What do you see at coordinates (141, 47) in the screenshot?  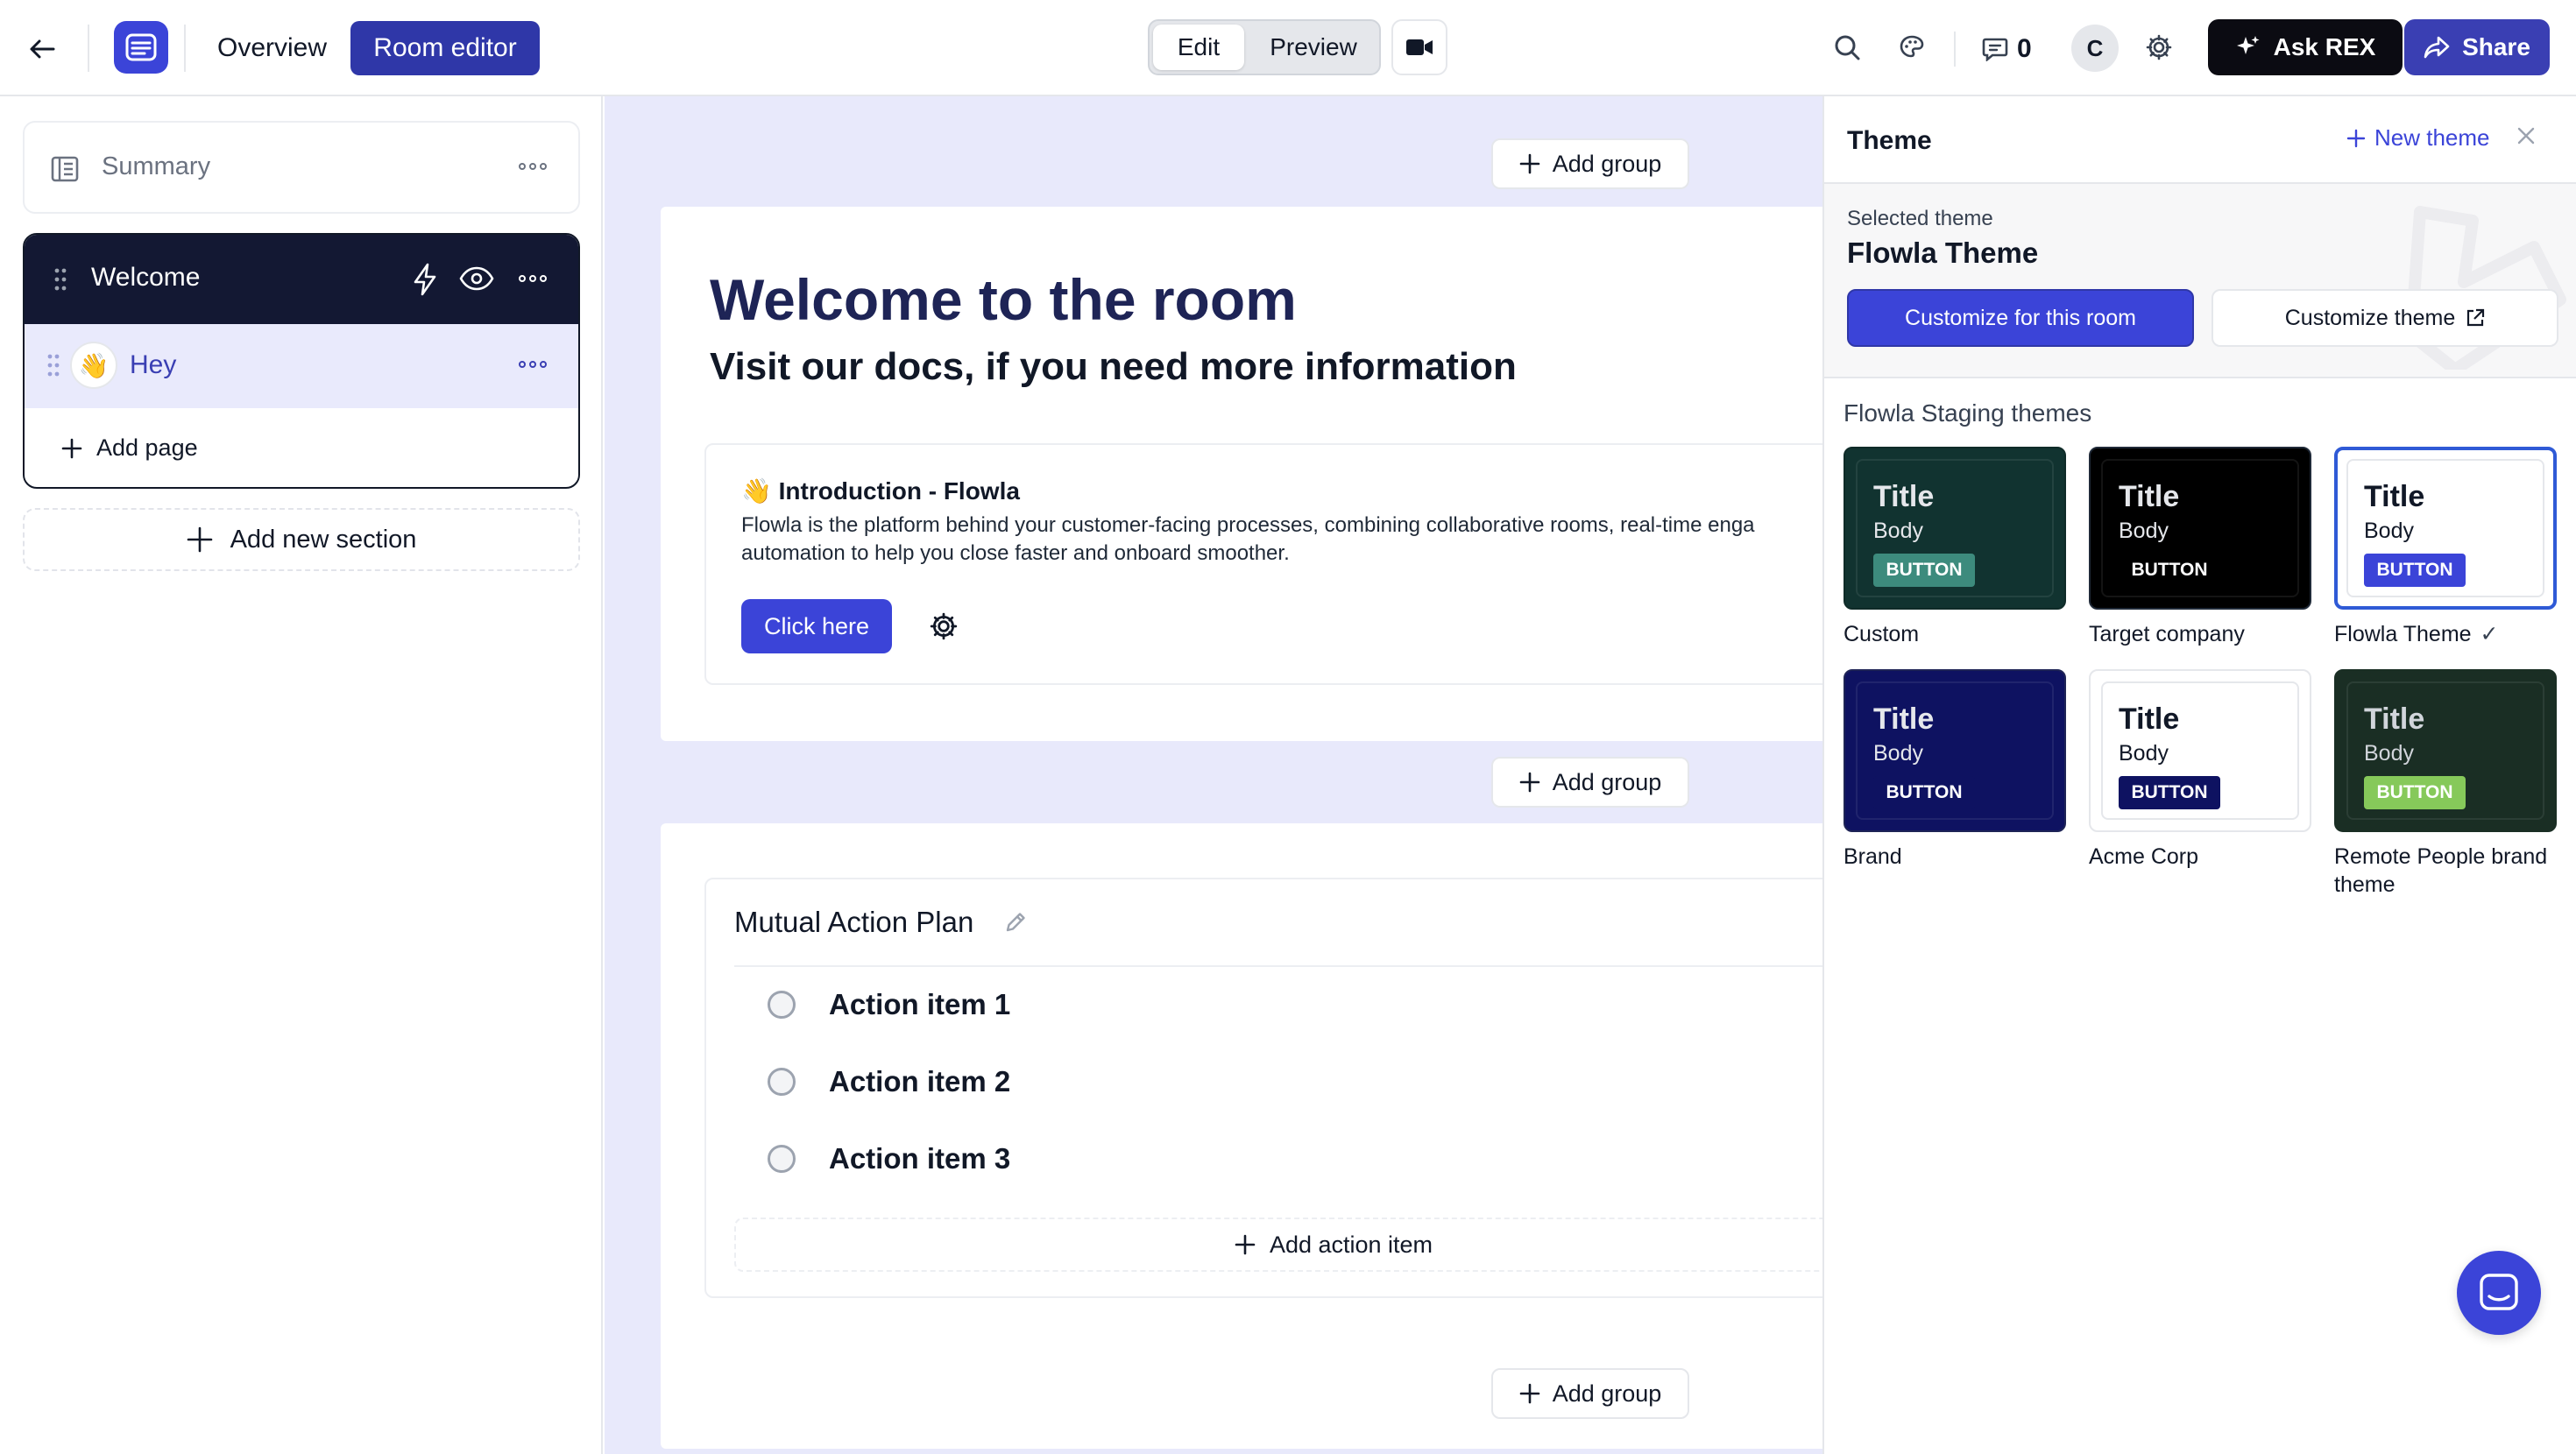 I see `flowla-logo` at bounding box center [141, 47].